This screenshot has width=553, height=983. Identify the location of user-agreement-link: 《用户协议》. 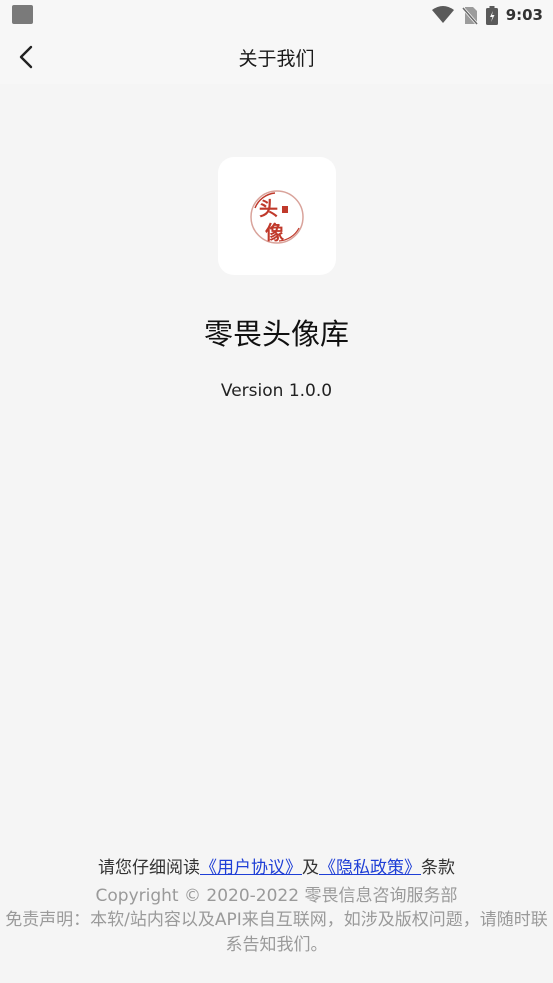
(251, 868).